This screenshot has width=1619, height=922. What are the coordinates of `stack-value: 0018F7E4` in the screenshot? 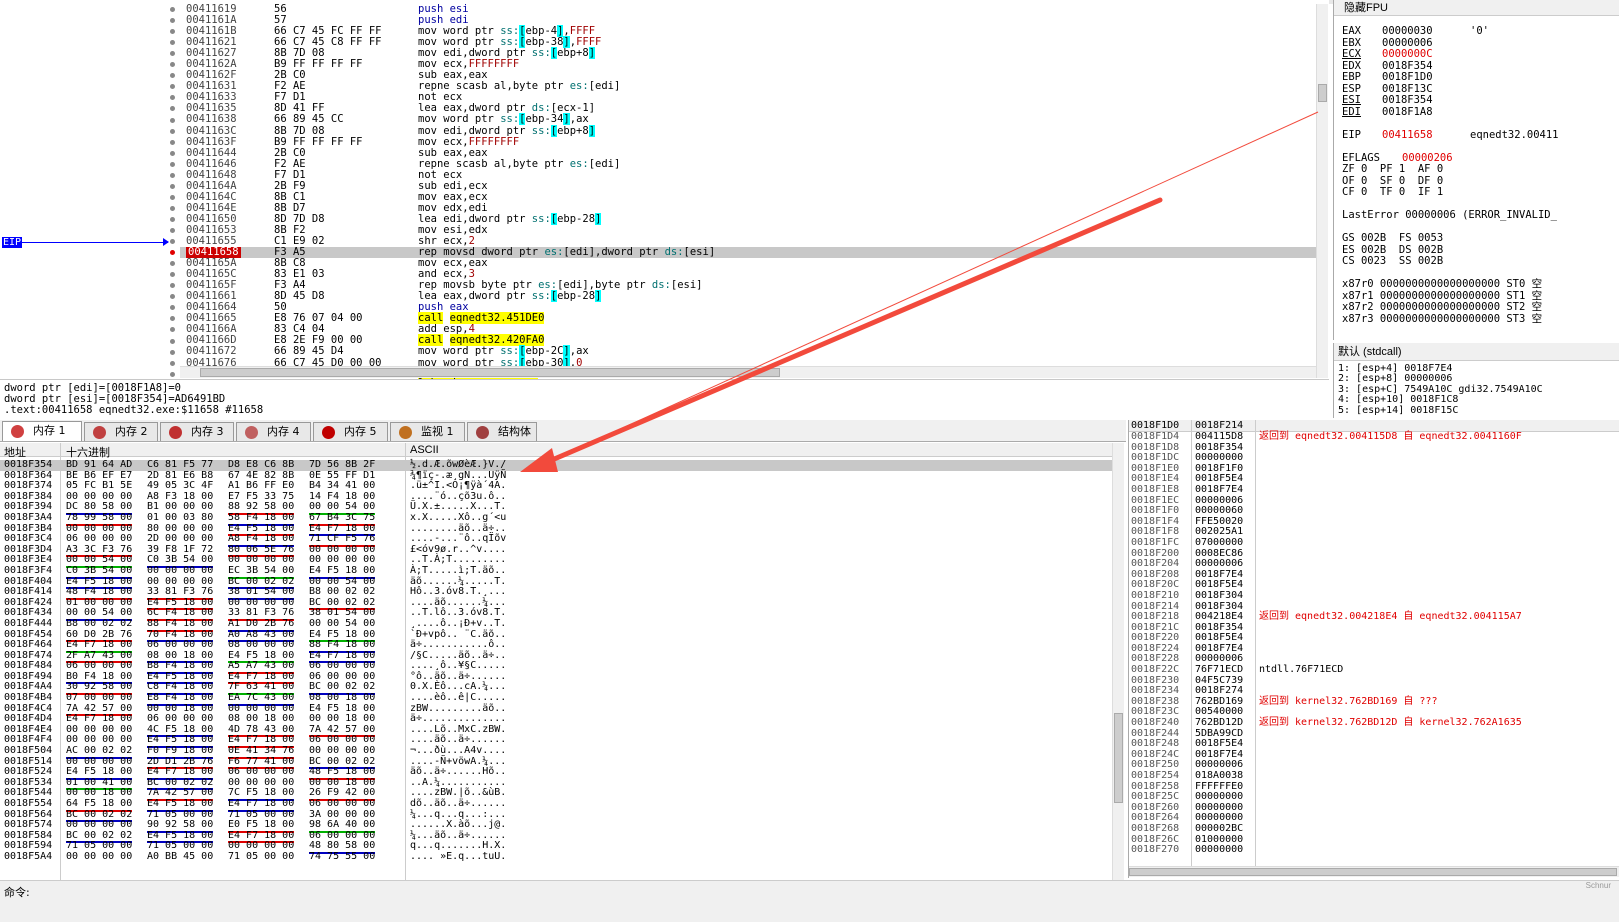 It's located at (1219, 490).